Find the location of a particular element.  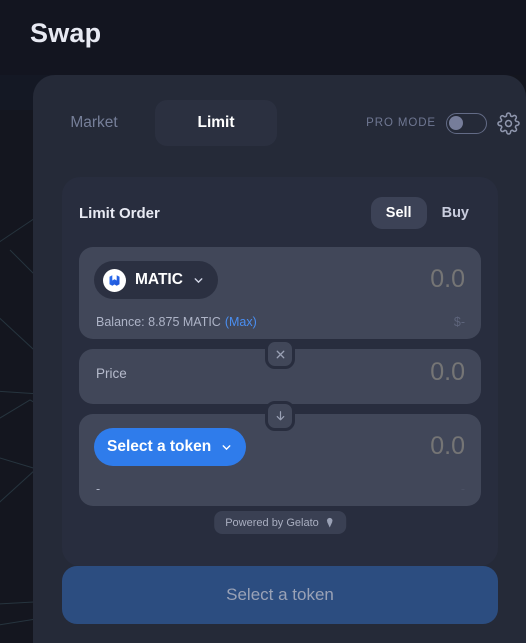

toggle-knob is located at coordinates (456, 122).